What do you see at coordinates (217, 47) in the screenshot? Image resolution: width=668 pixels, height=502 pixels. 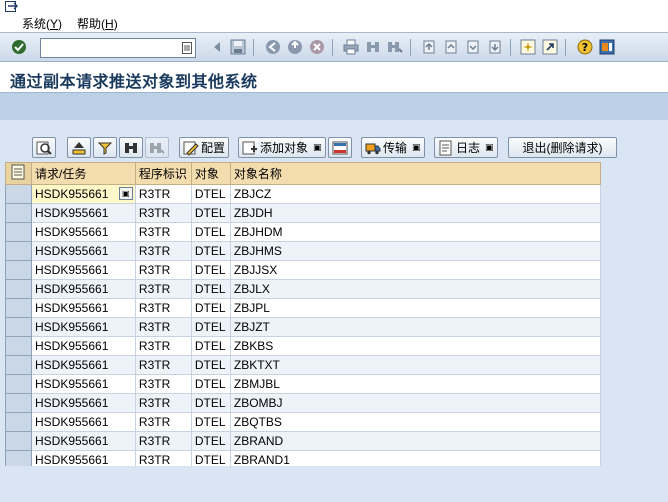 I see `back-icon` at bounding box center [217, 47].